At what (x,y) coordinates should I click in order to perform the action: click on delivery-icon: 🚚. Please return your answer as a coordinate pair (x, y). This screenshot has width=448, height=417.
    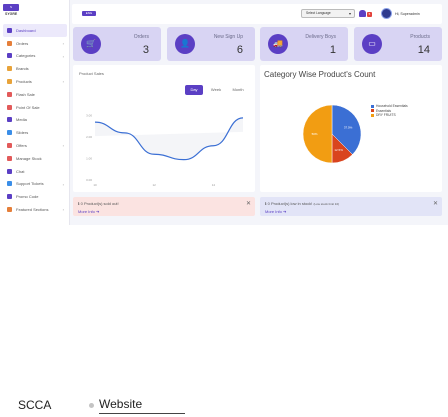
    Looking at the image, I should click on (278, 44).